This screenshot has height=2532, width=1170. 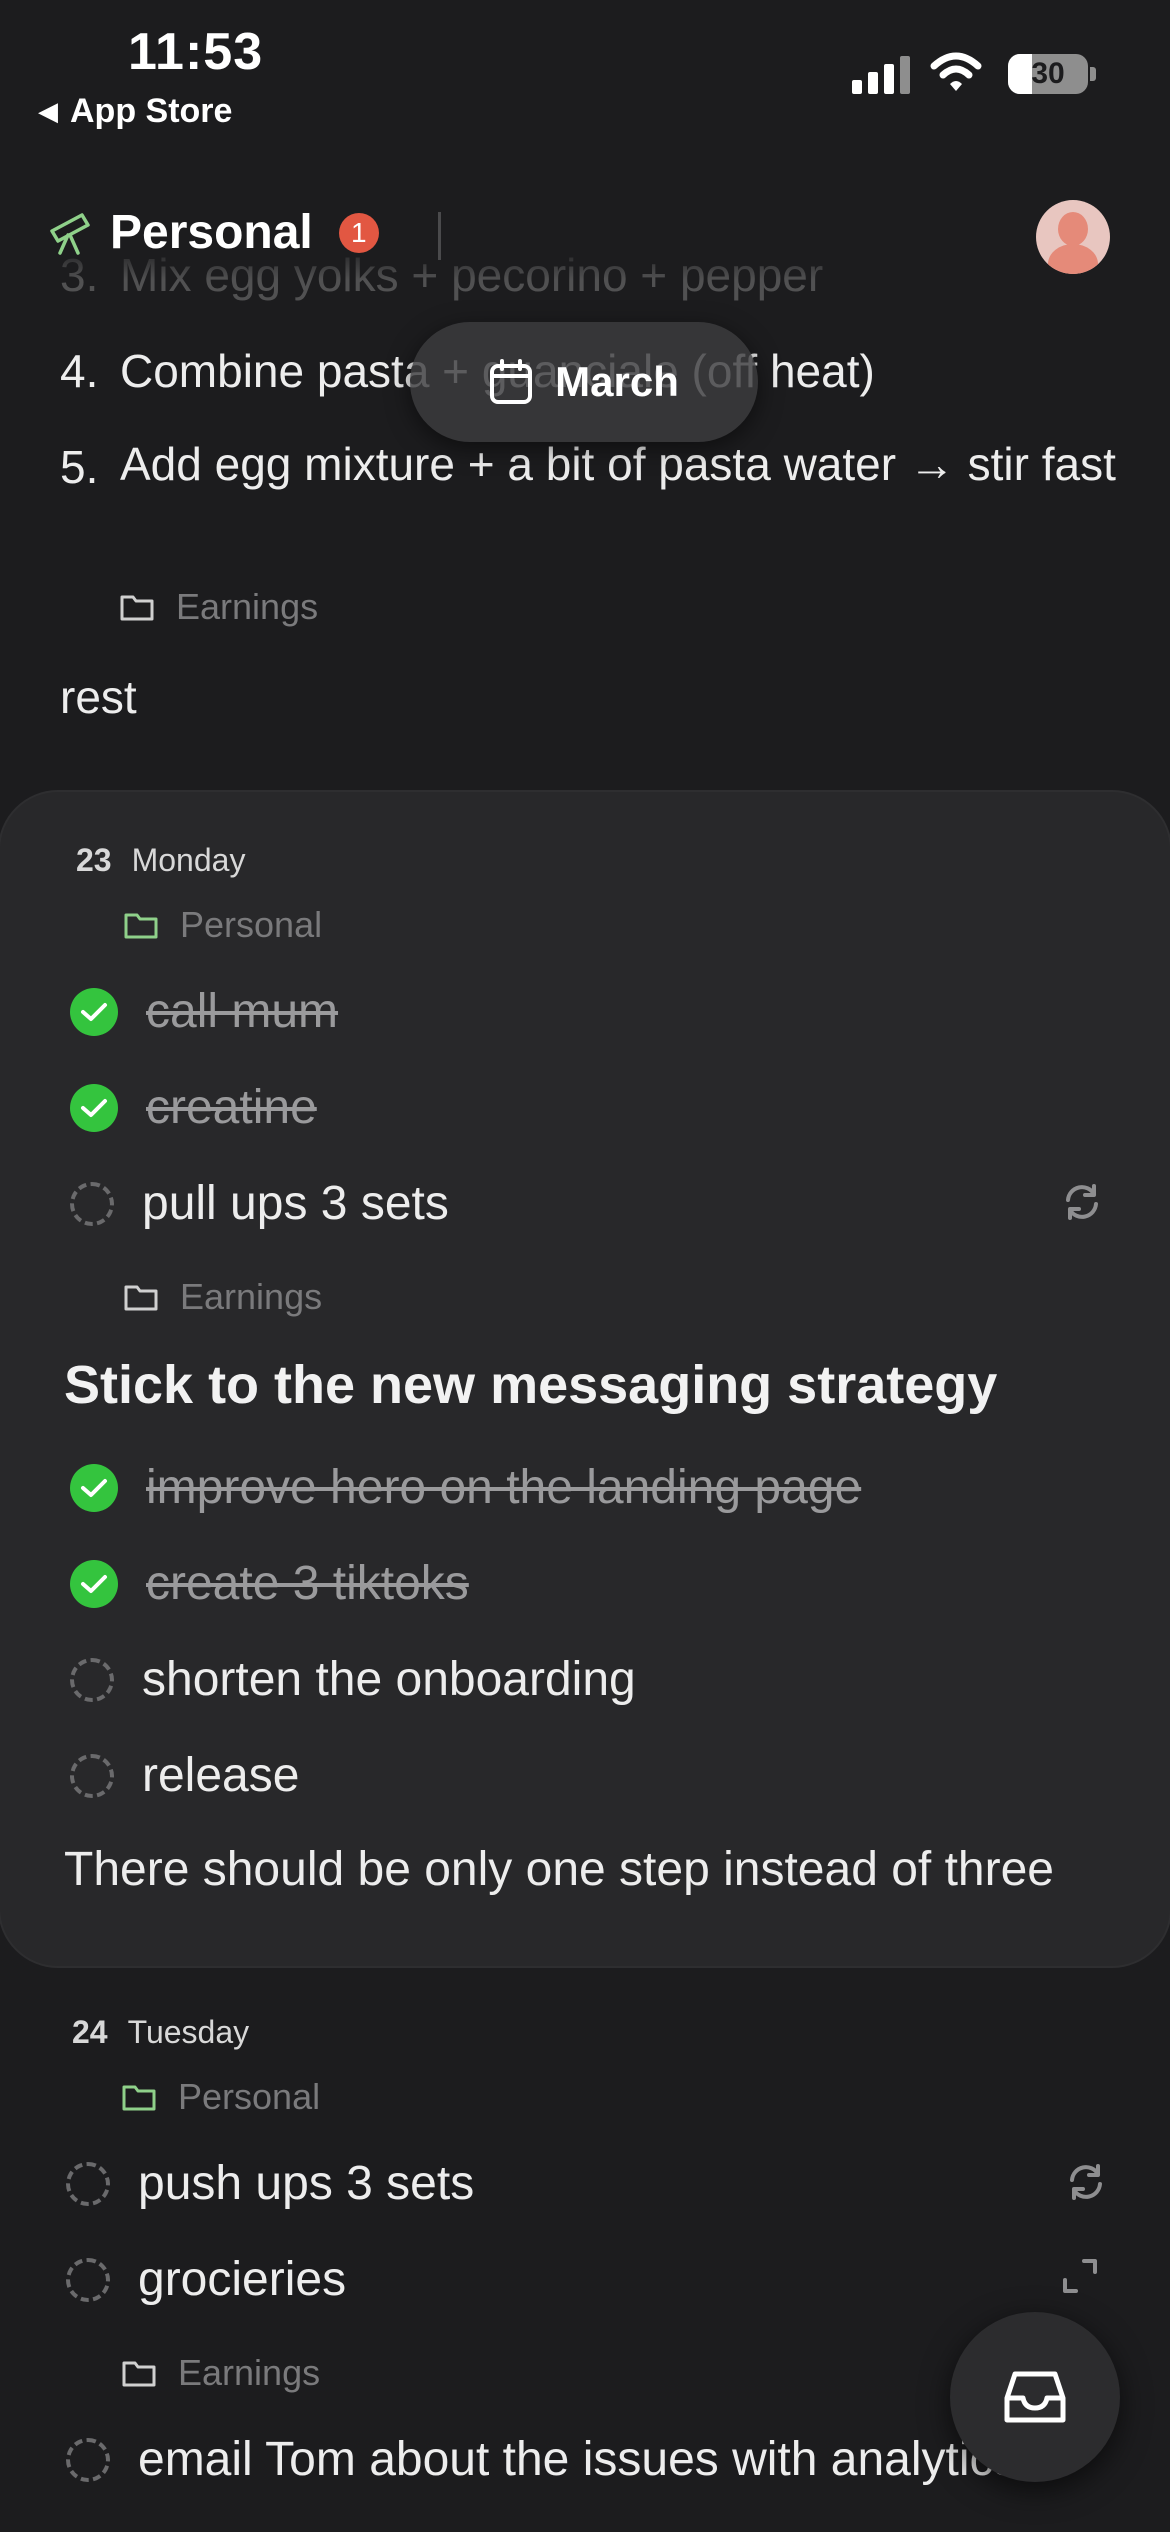 I want to click on battery-icon: 30, so click(x=1048, y=74).